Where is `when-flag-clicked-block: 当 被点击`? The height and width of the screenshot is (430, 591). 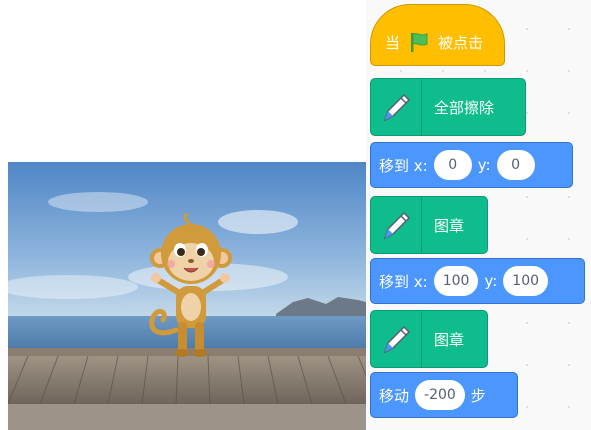
when-flag-clicked-block: 当 被点击 is located at coordinates (437, 35).